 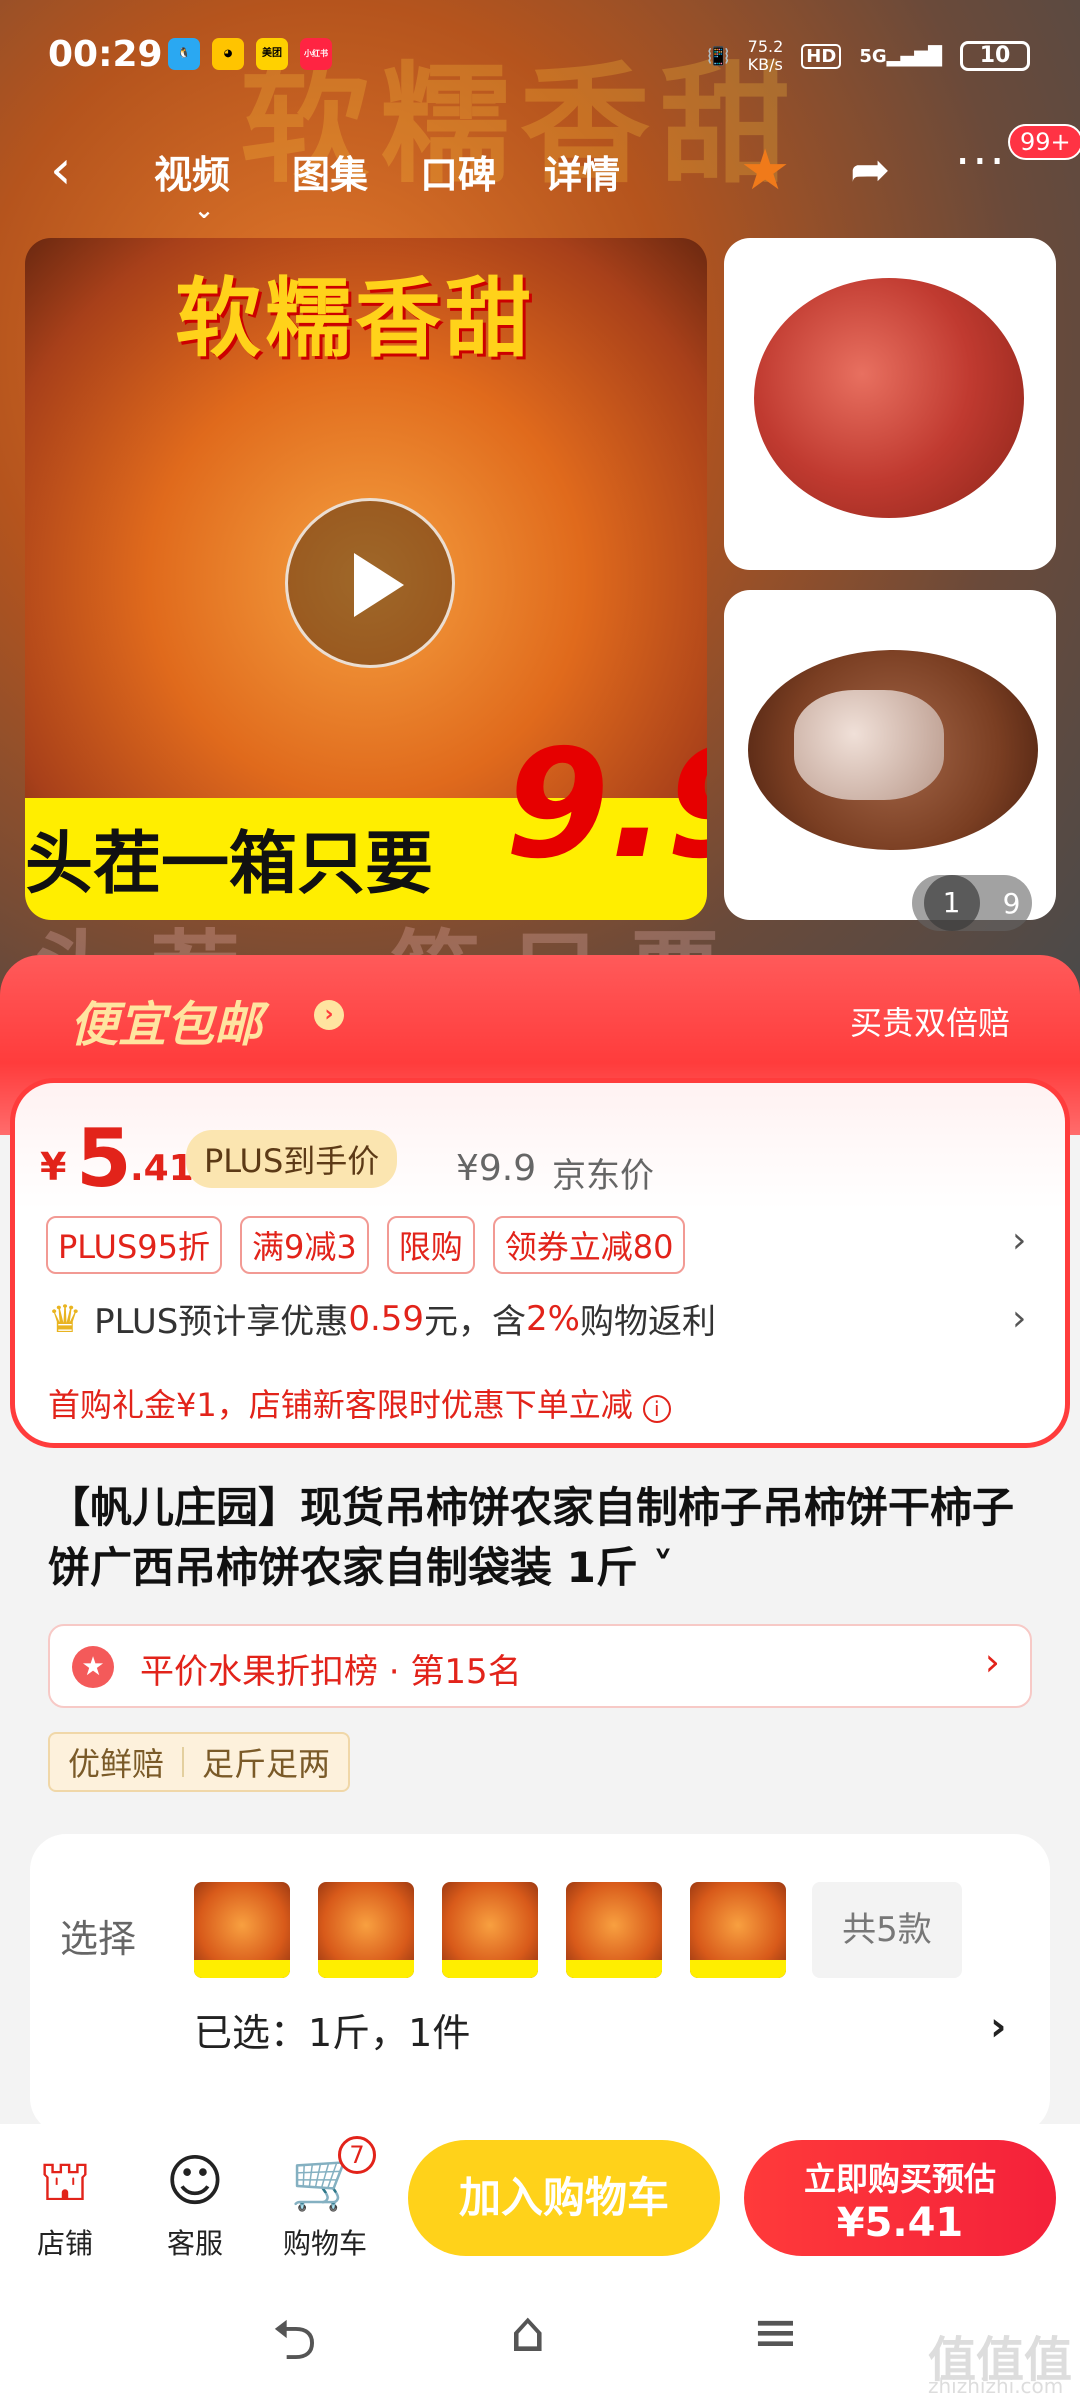 I want to click on buy-now-label: 立即购买预估, so click(x=899, y=2179).